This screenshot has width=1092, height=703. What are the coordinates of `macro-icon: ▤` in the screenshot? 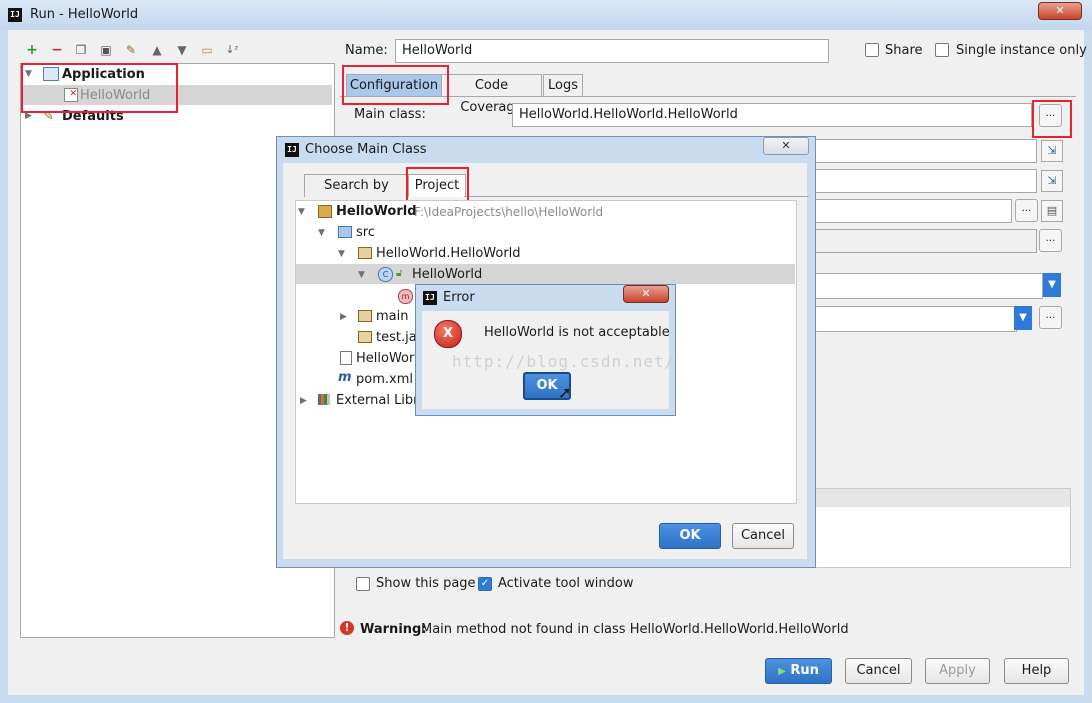 It's located at (1052, 211).